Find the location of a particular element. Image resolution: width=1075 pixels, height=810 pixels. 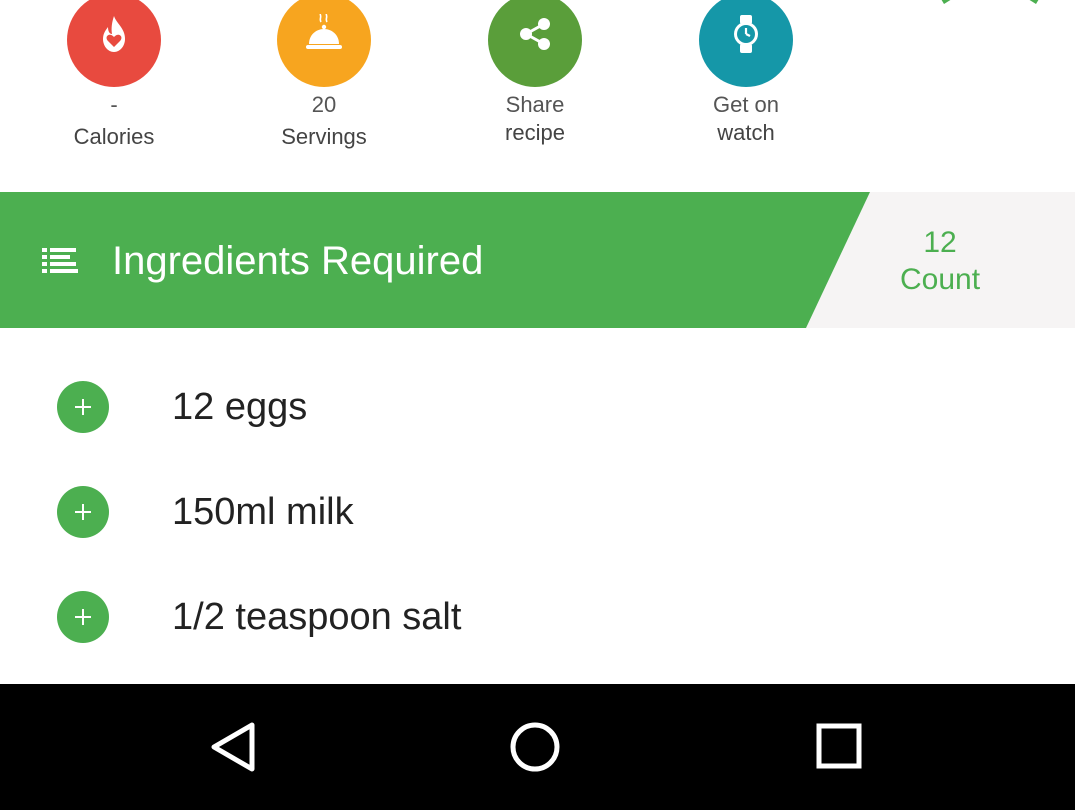

ingredient-text: 1/2 teaspoon salt is located at coordinates (317, 617).